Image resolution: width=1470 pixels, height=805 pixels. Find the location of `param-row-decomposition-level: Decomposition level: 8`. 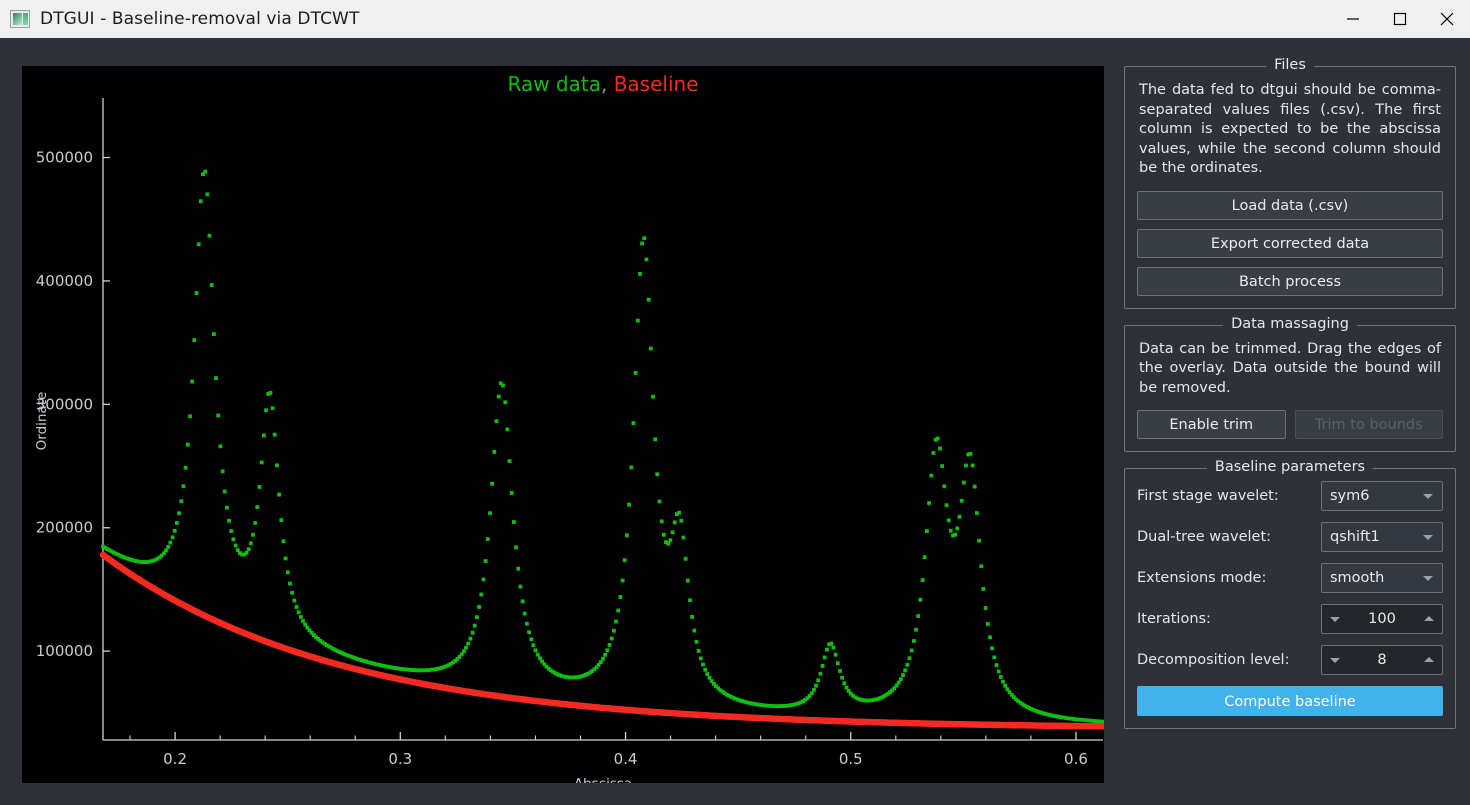

param-row-decomposition-level: Decomposition level: 8 is located at coordinates (1290, 660).